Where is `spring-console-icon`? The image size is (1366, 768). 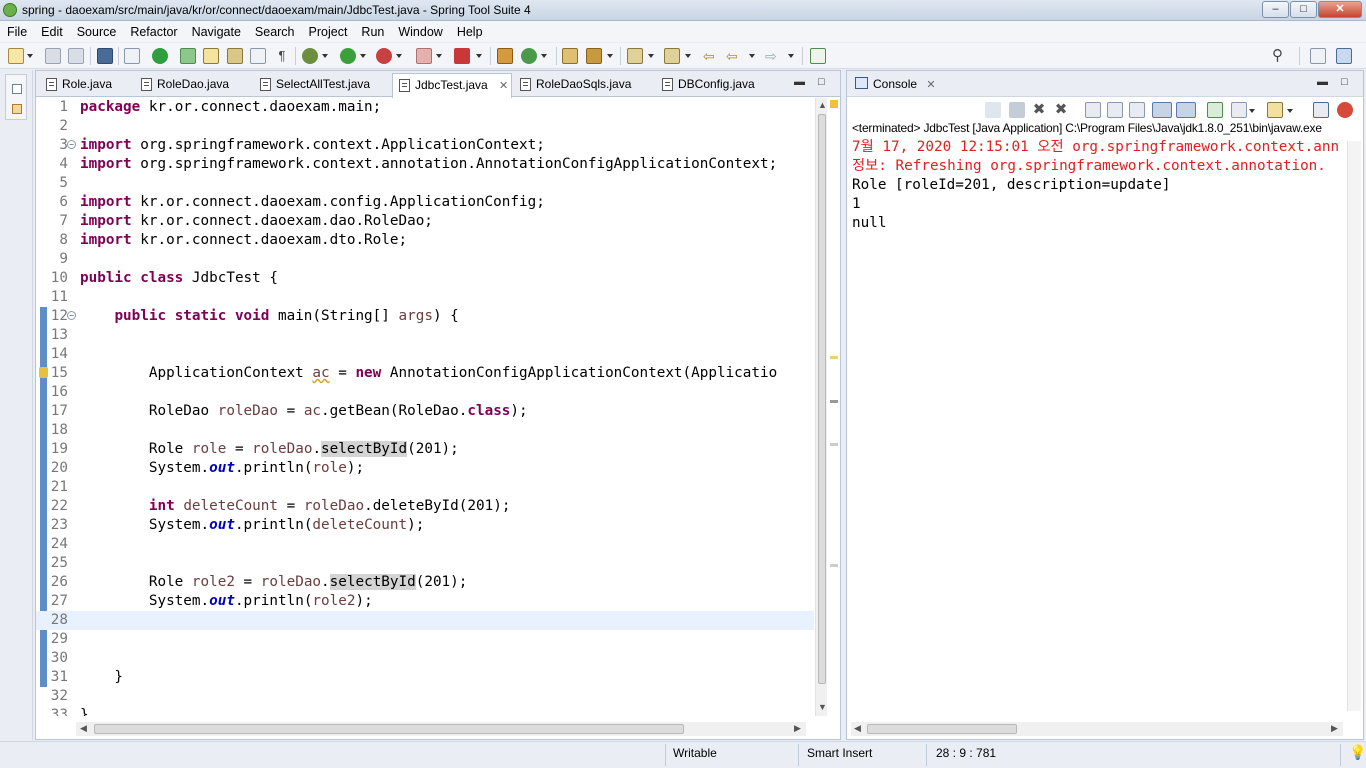 spring-console-icon is located at coordinates (1345, 110).